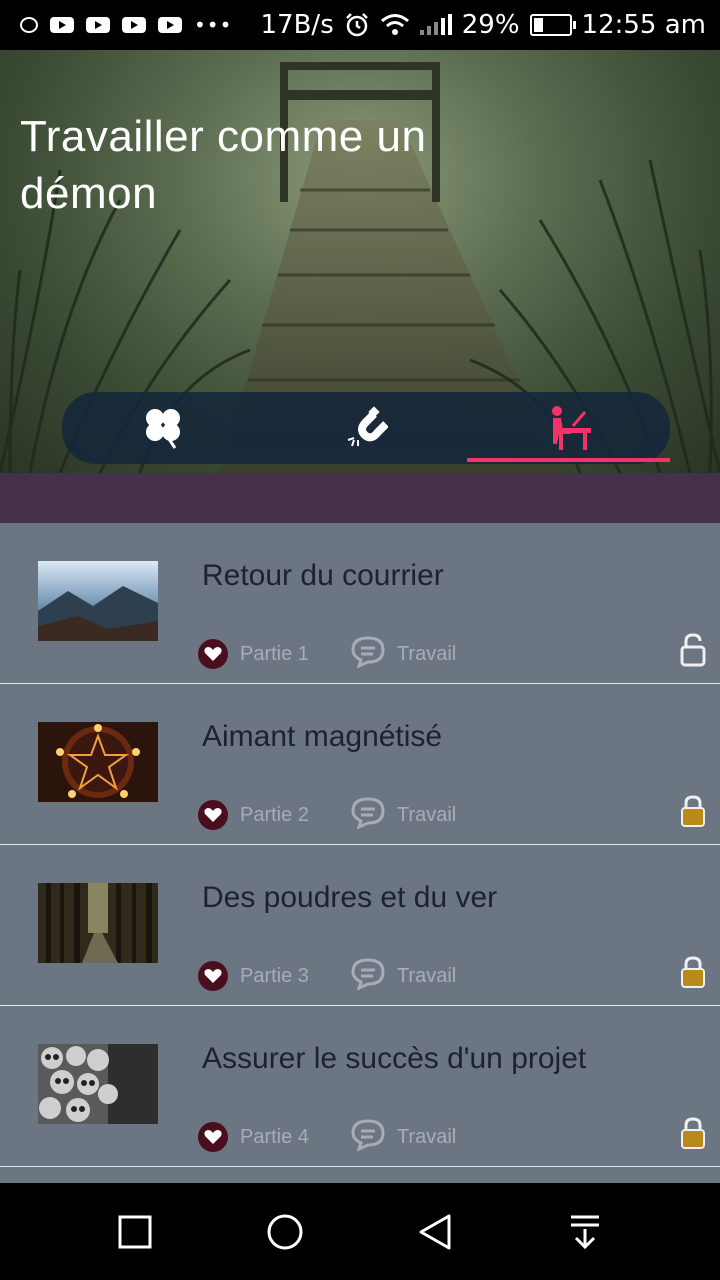 This screenshot has width=720, height=1280. What do you see at coordinates (98, 762) in the screenshot?
I see `pentagram-candles-image` at bounding box center [98, 762].